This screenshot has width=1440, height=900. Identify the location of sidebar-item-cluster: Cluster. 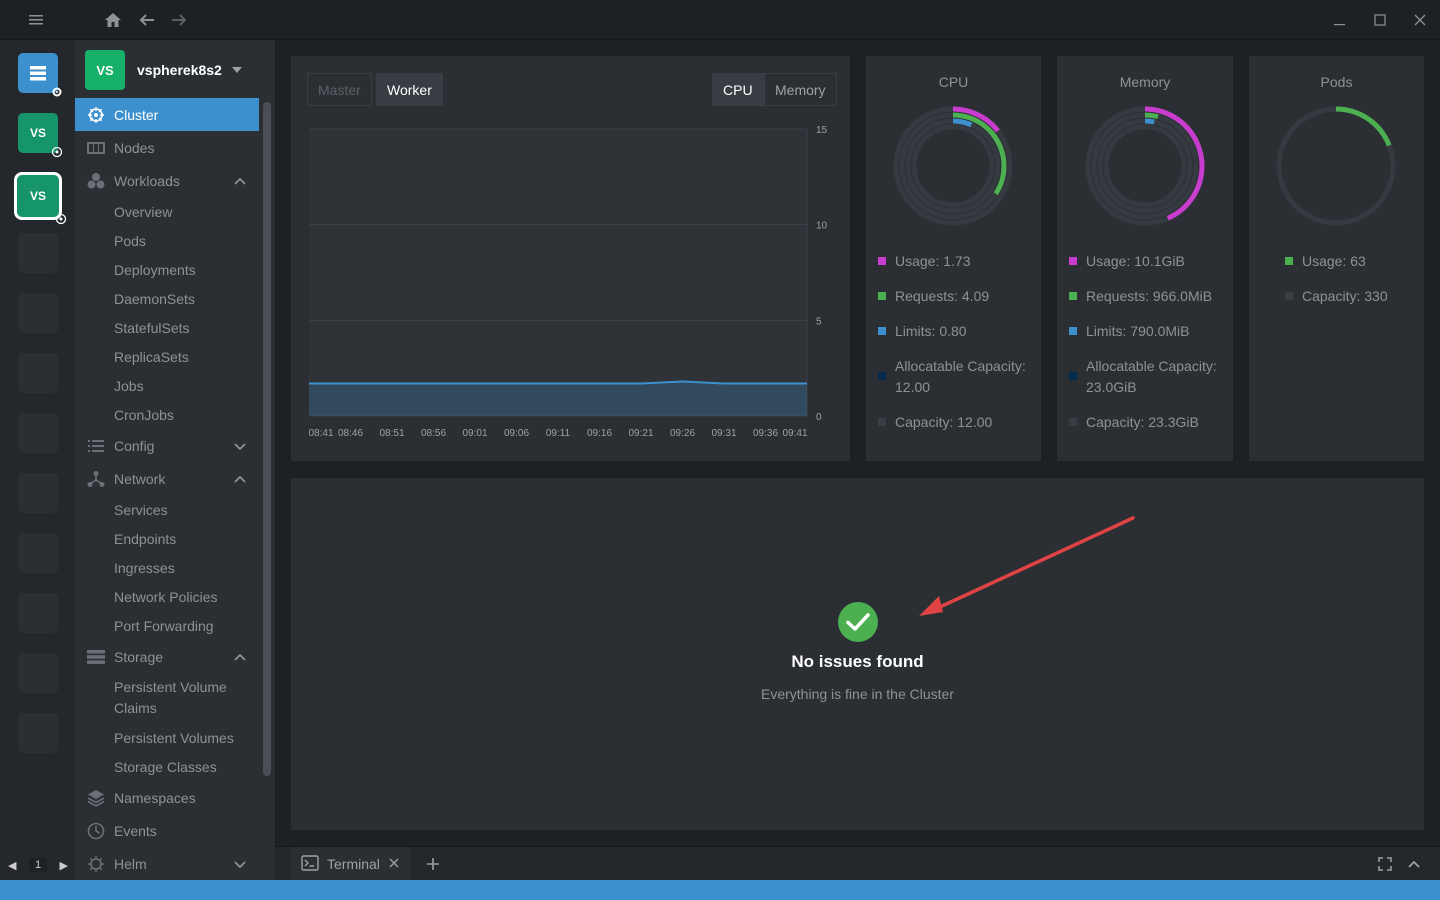
(167, 114).